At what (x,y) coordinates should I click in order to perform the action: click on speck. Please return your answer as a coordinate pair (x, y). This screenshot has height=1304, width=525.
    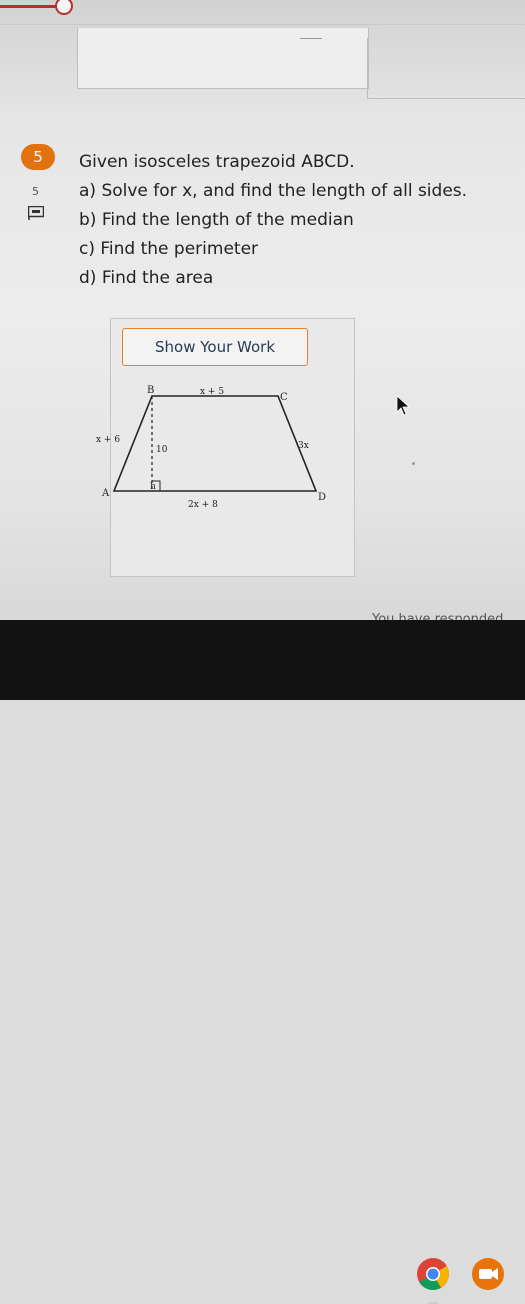
    Looking at the image, I should click on (413, 463).